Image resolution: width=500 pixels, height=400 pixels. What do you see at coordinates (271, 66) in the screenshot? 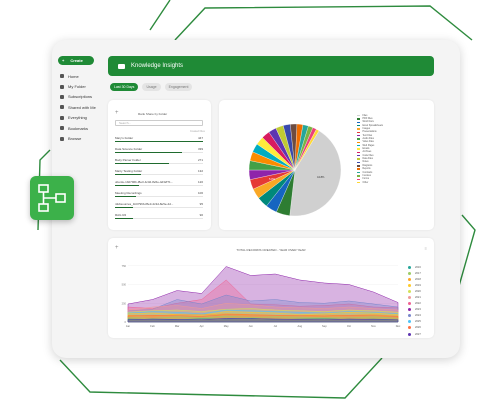
I see `page-header: Knowledge Insights` at bounding box center [271, 66].